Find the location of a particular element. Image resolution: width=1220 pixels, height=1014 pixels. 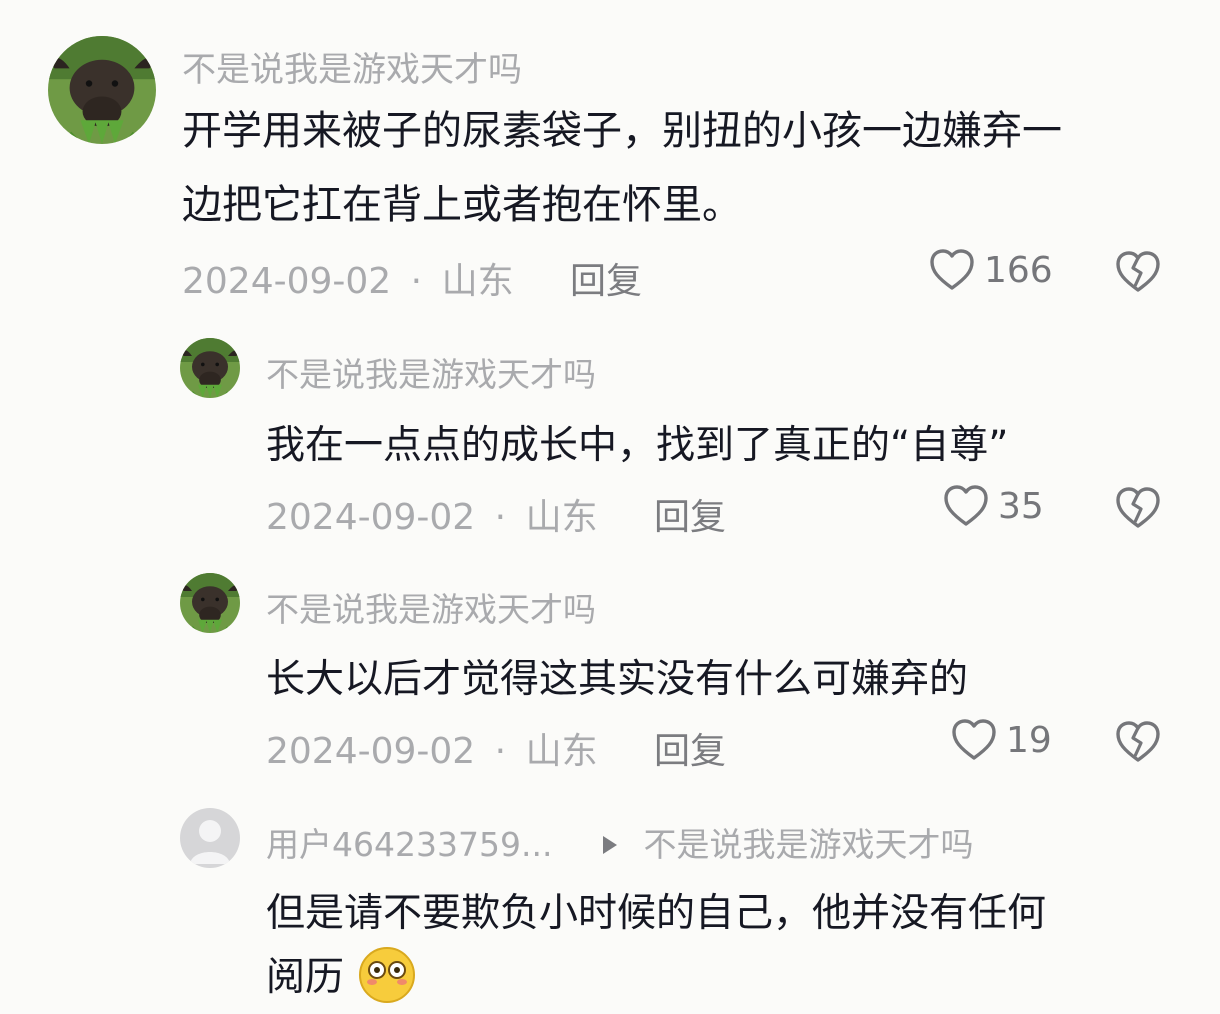

like-button: 166 is located at coordinates (990, 270).